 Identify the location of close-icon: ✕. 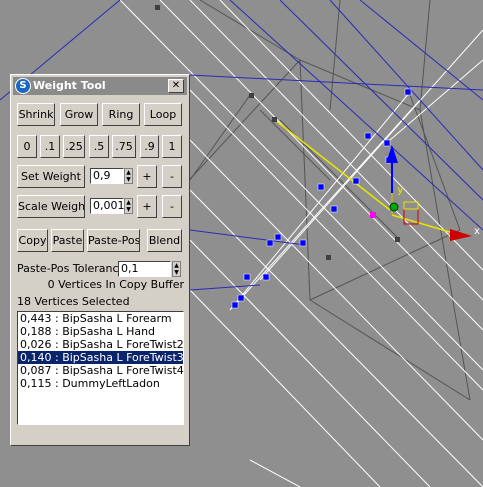
(176, 86).